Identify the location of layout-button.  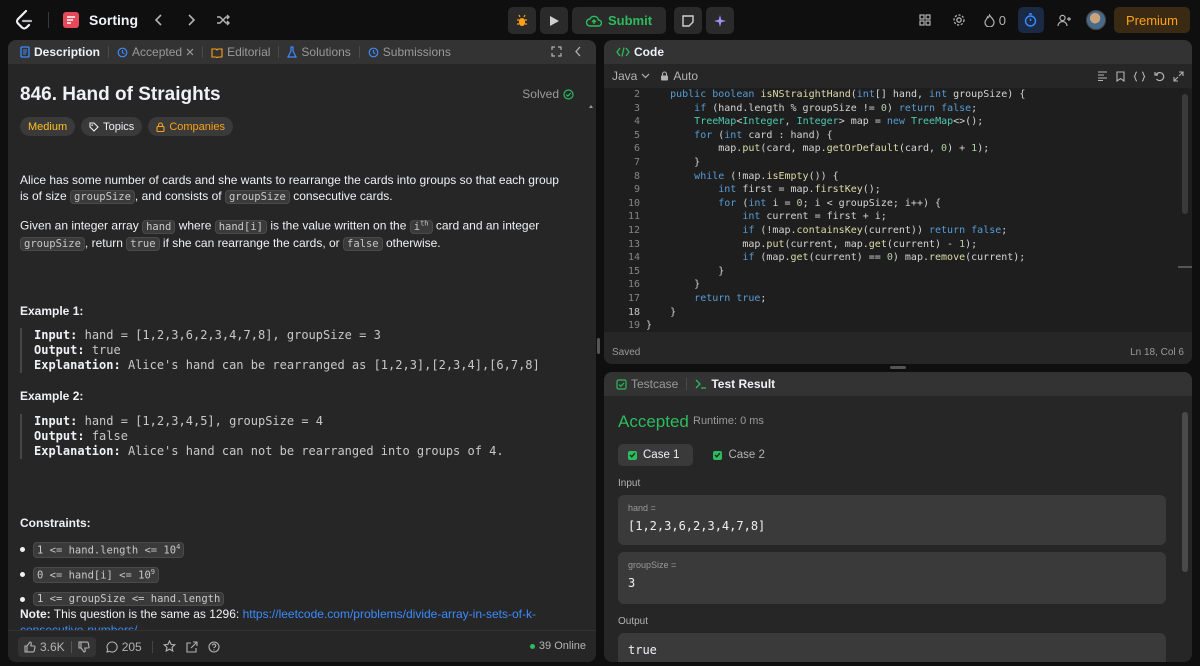
(925, 20).